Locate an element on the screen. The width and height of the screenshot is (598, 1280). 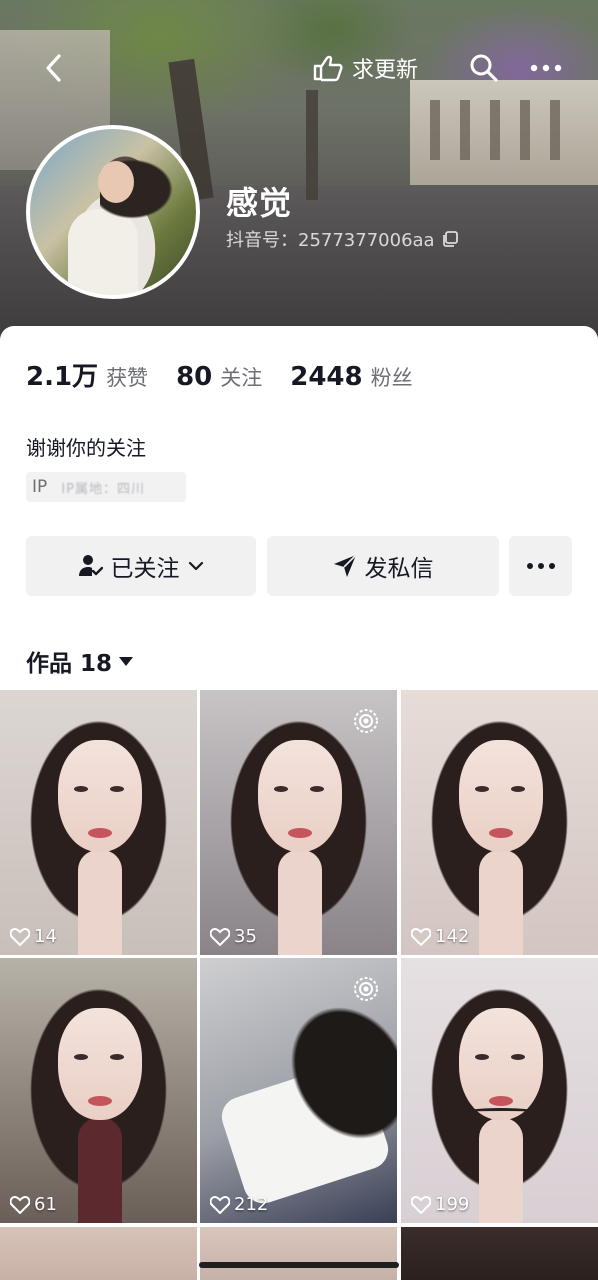
like-count-text: 199 is located at coordinates (452, 1204).